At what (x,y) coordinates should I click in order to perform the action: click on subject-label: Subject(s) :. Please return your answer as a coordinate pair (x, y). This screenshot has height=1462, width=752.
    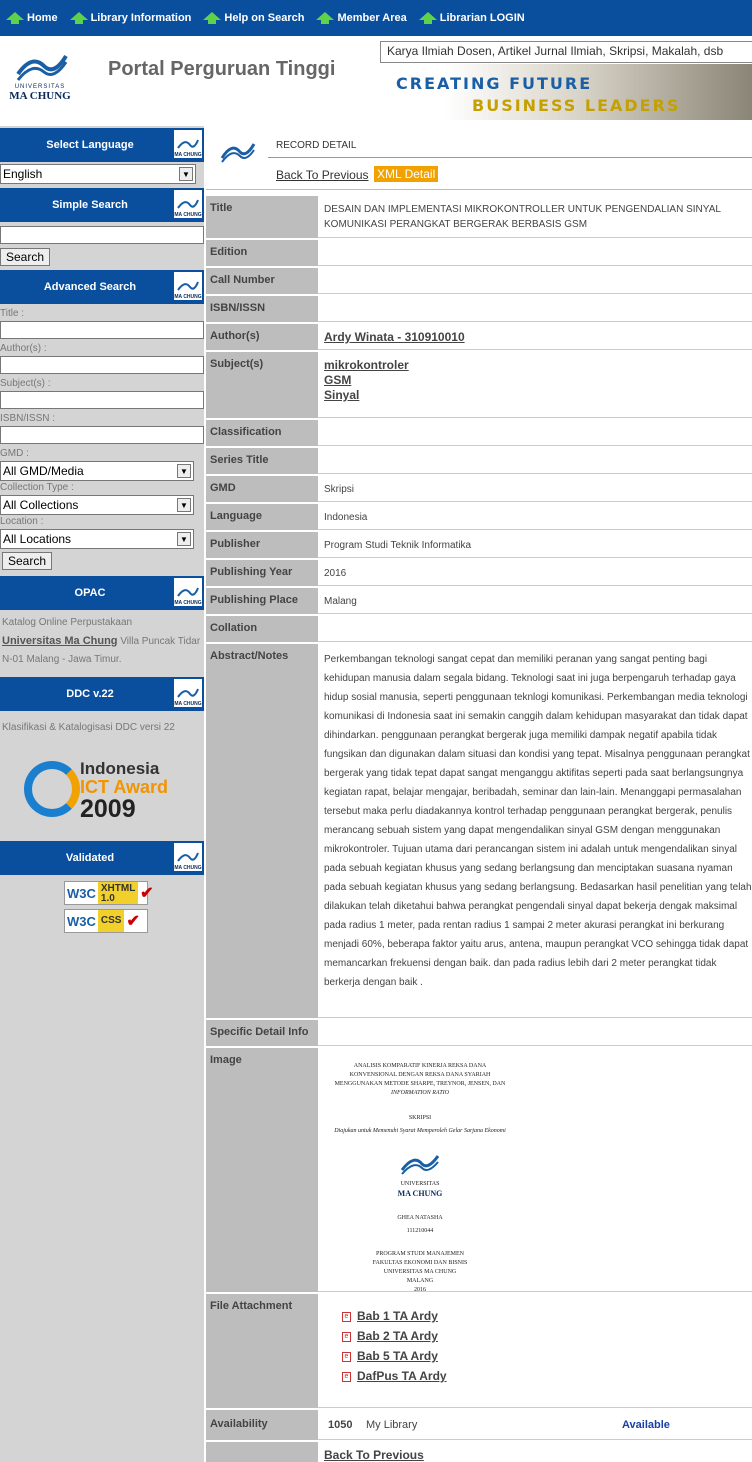
    Looking at the image, I should click on (25, 383).